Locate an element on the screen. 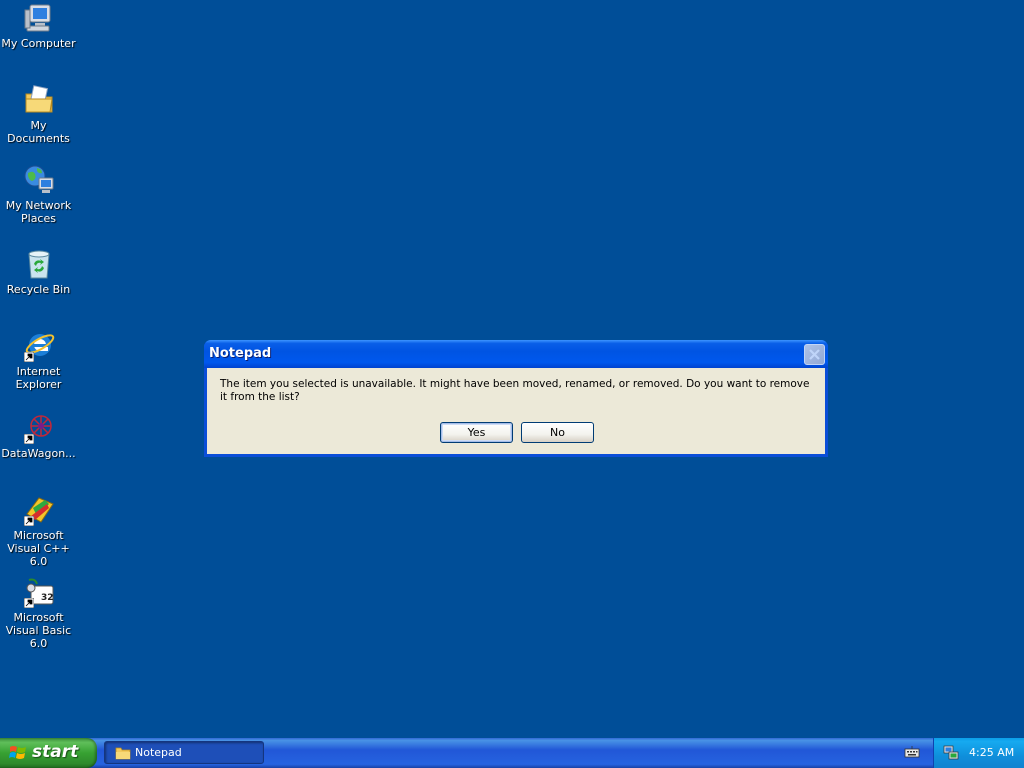 The width and height of the screenshot is (1024, 768). desktop-icon-my-documents: My Documents is located at coordinates (38, 114).